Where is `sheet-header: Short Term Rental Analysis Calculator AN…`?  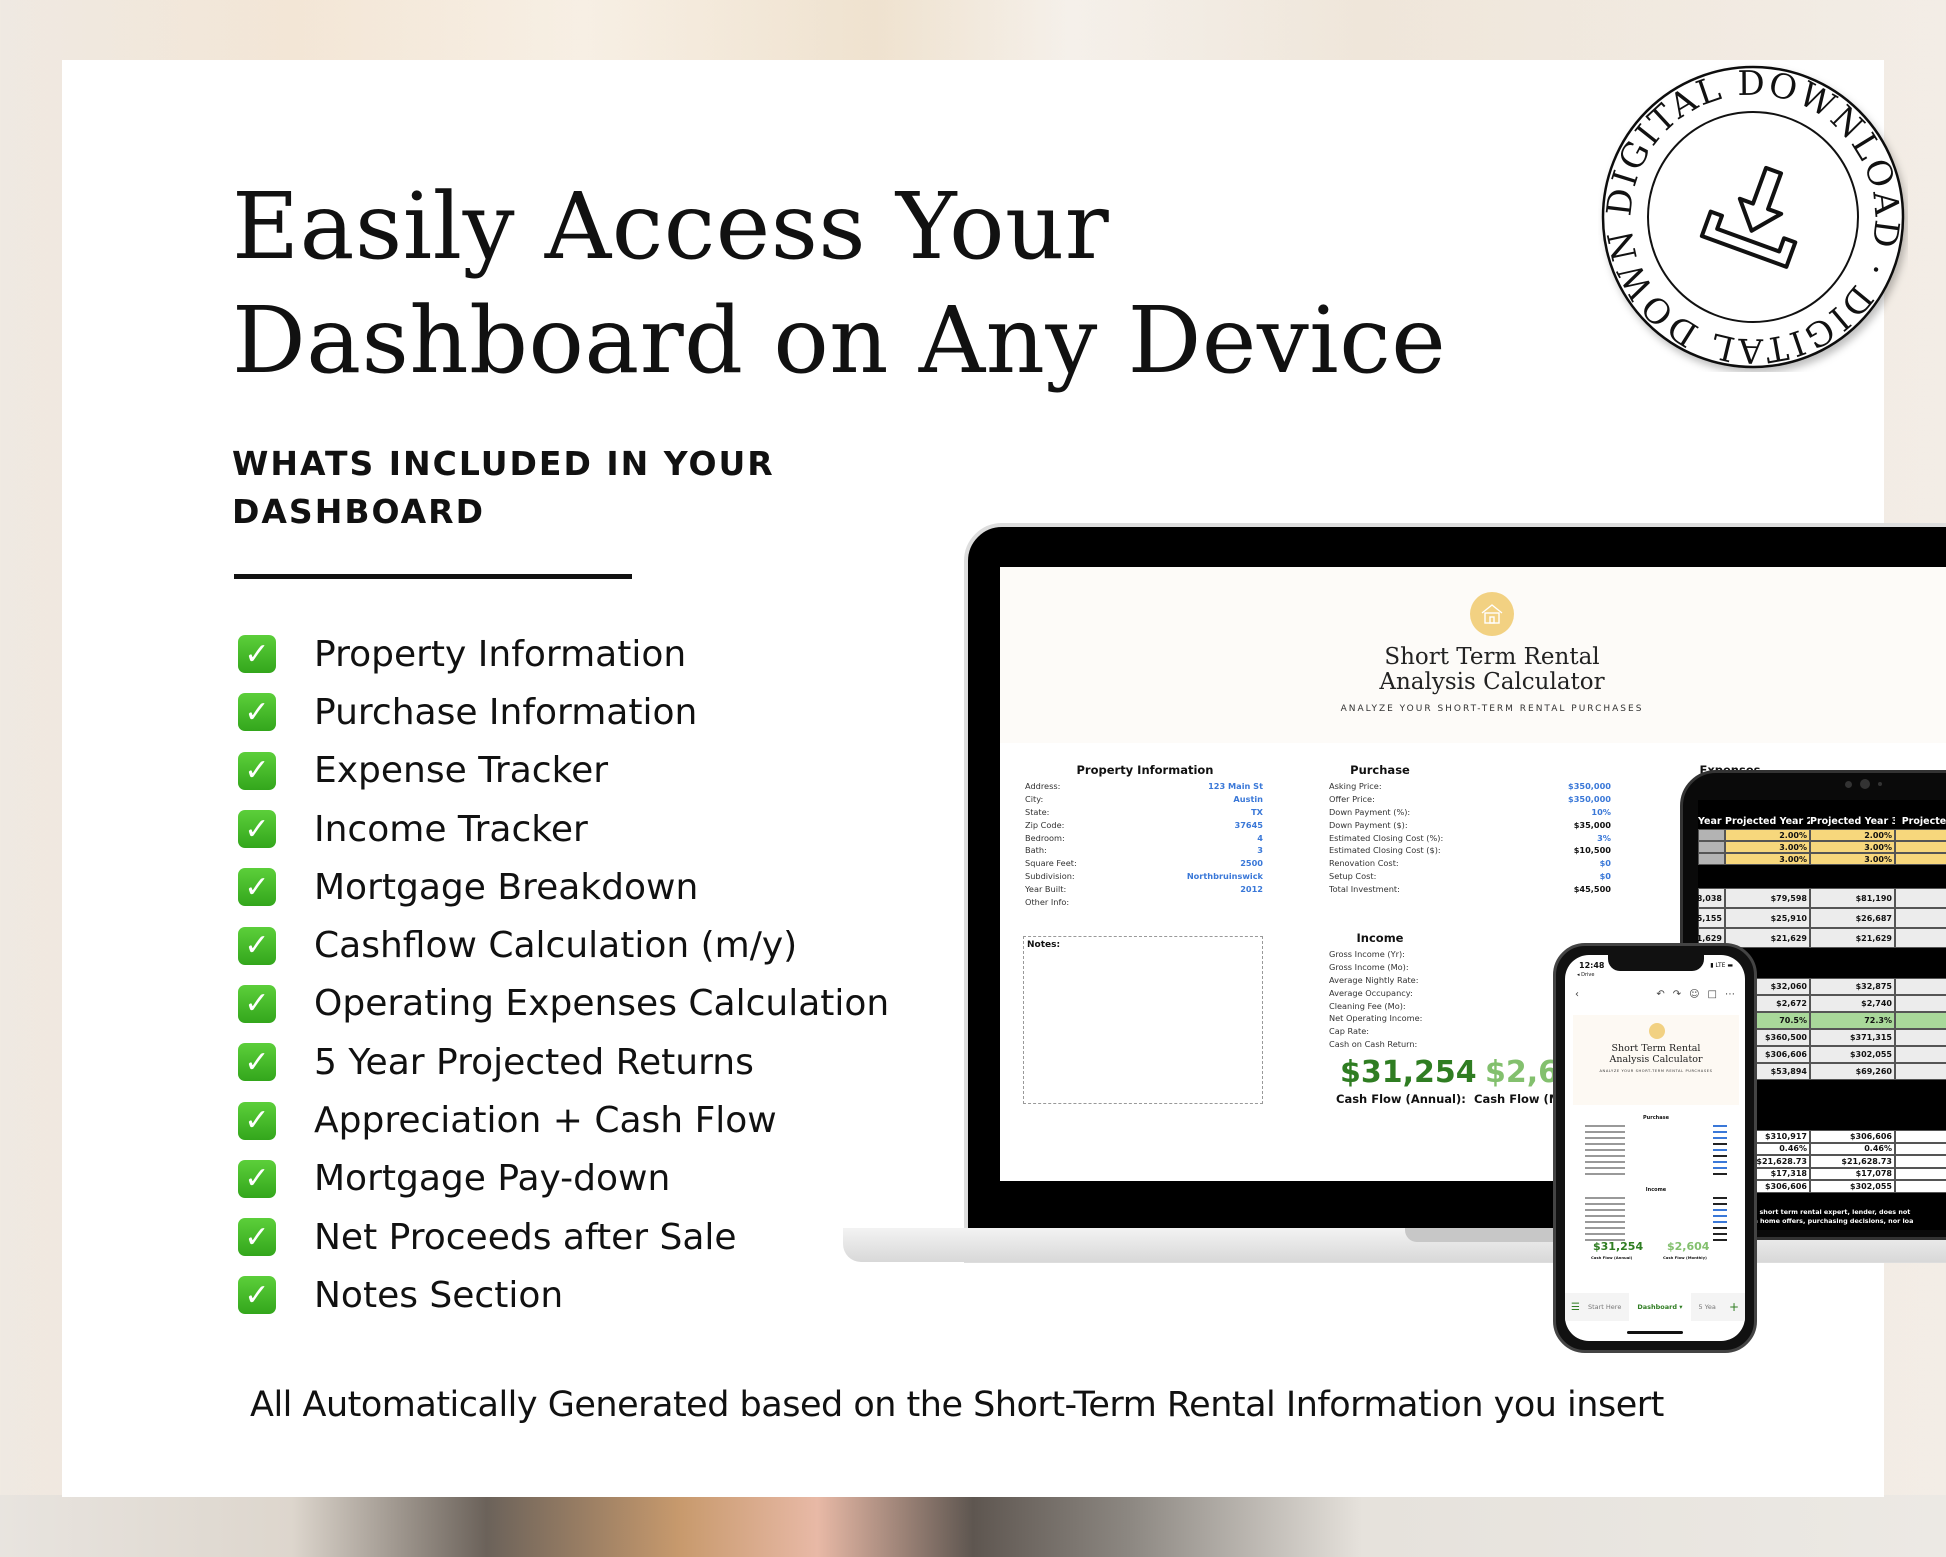 sheet-header: Short Term Rental Analysis Calculator AN… is located at coordinates (1473, 655).